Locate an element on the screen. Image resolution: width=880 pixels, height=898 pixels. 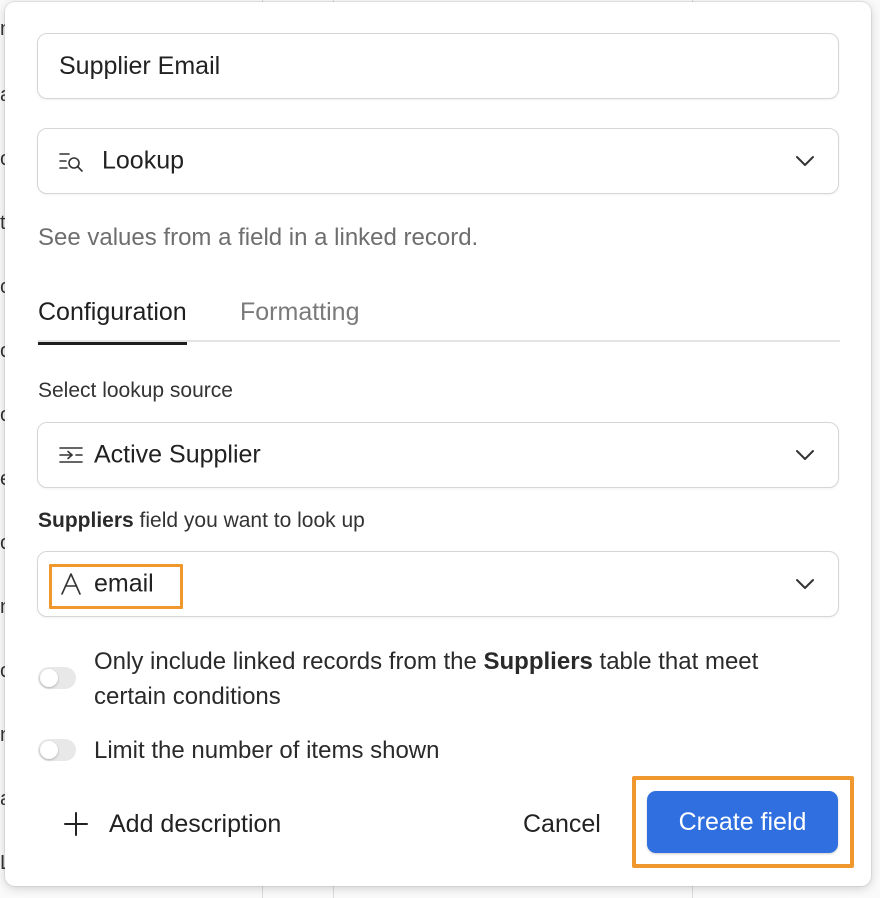
cancel-button: Cancel is located at coordinates (562, 824).